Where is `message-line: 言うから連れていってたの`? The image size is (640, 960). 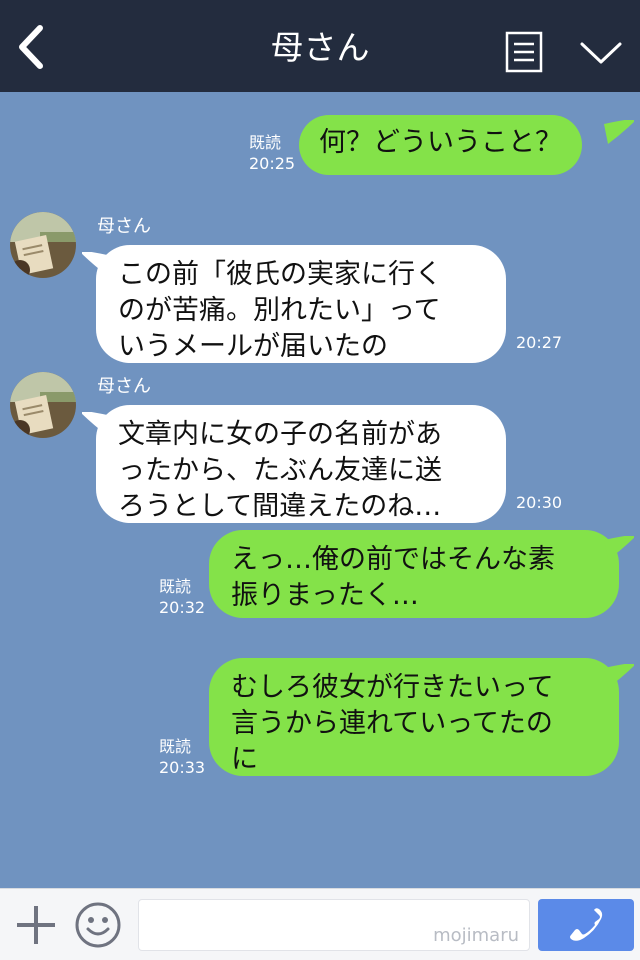 message-line: 言うから連れていってたの is located at coordinates (392, 723).